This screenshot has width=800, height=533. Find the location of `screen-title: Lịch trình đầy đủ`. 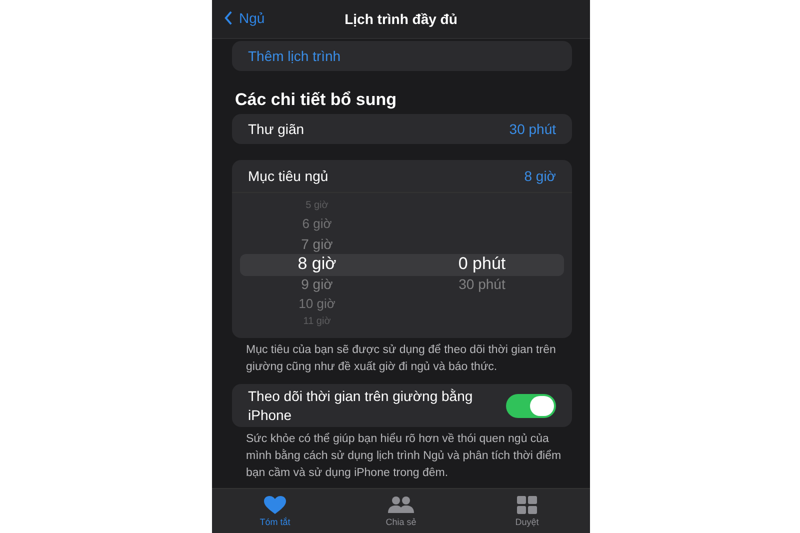

screen-title: Lịch trình đầy đủ is located at coordinates (401, 19).